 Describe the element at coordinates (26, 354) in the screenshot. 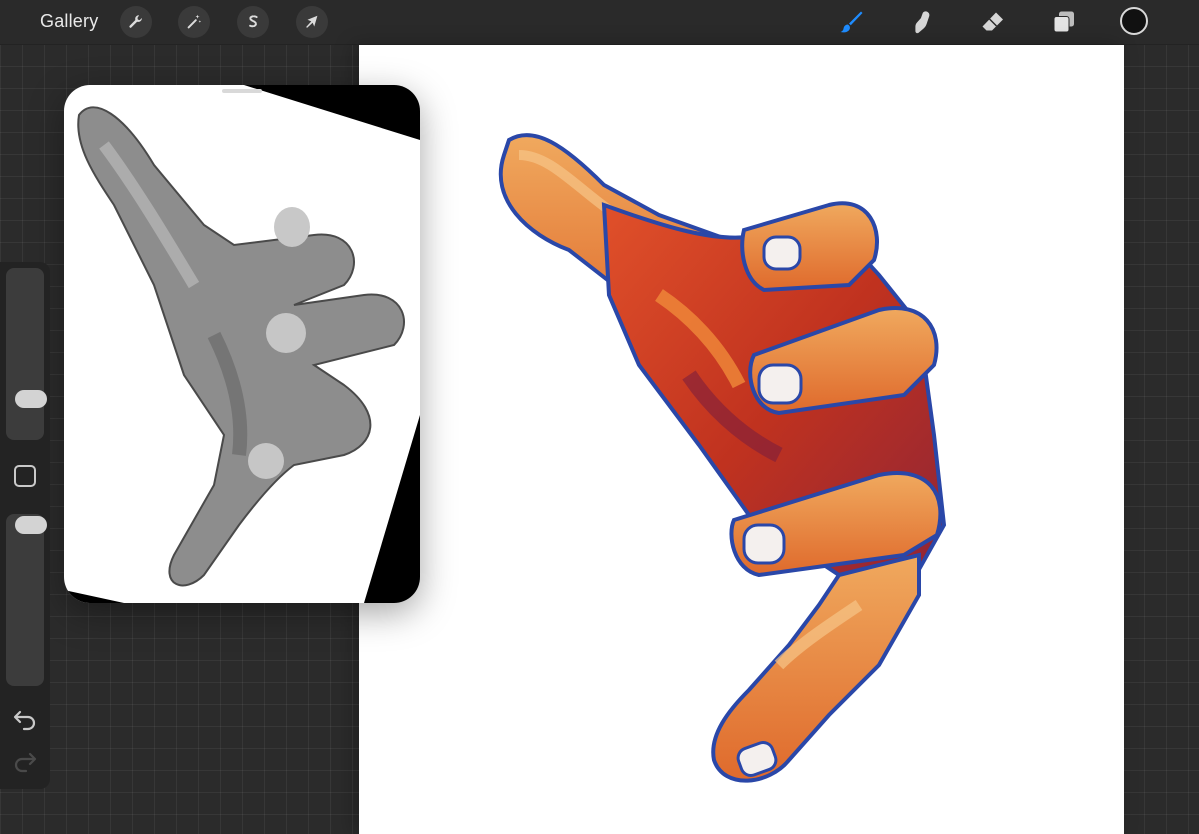

I see `brush-size-slider` at that location.